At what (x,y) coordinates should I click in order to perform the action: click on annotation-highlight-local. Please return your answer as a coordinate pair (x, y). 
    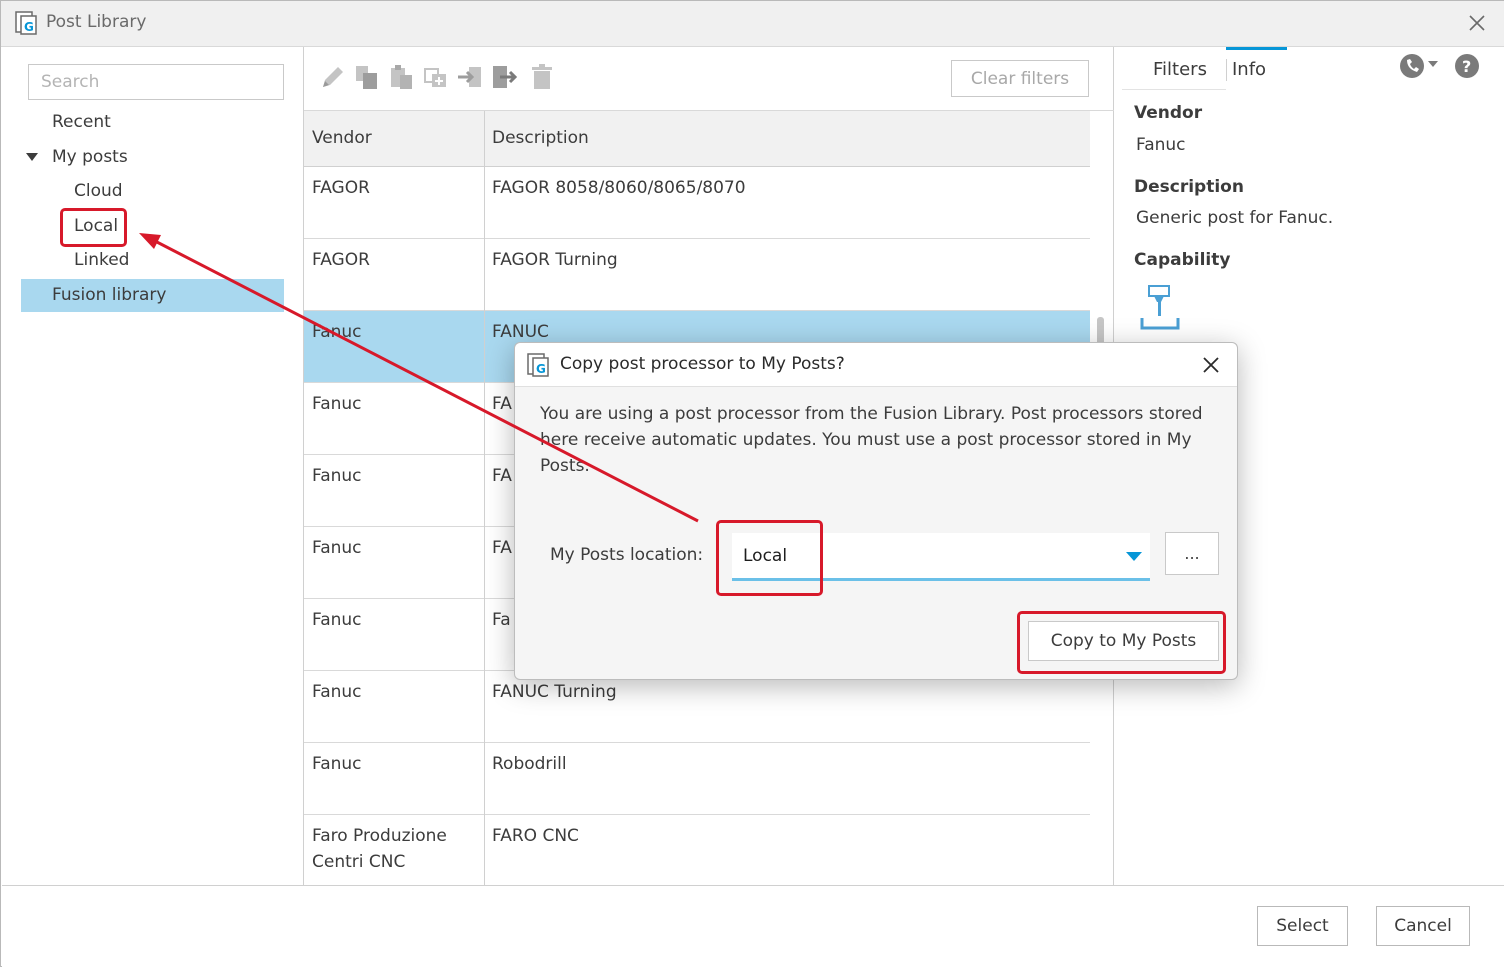
    Looking at the image, I should click on (93, 227).